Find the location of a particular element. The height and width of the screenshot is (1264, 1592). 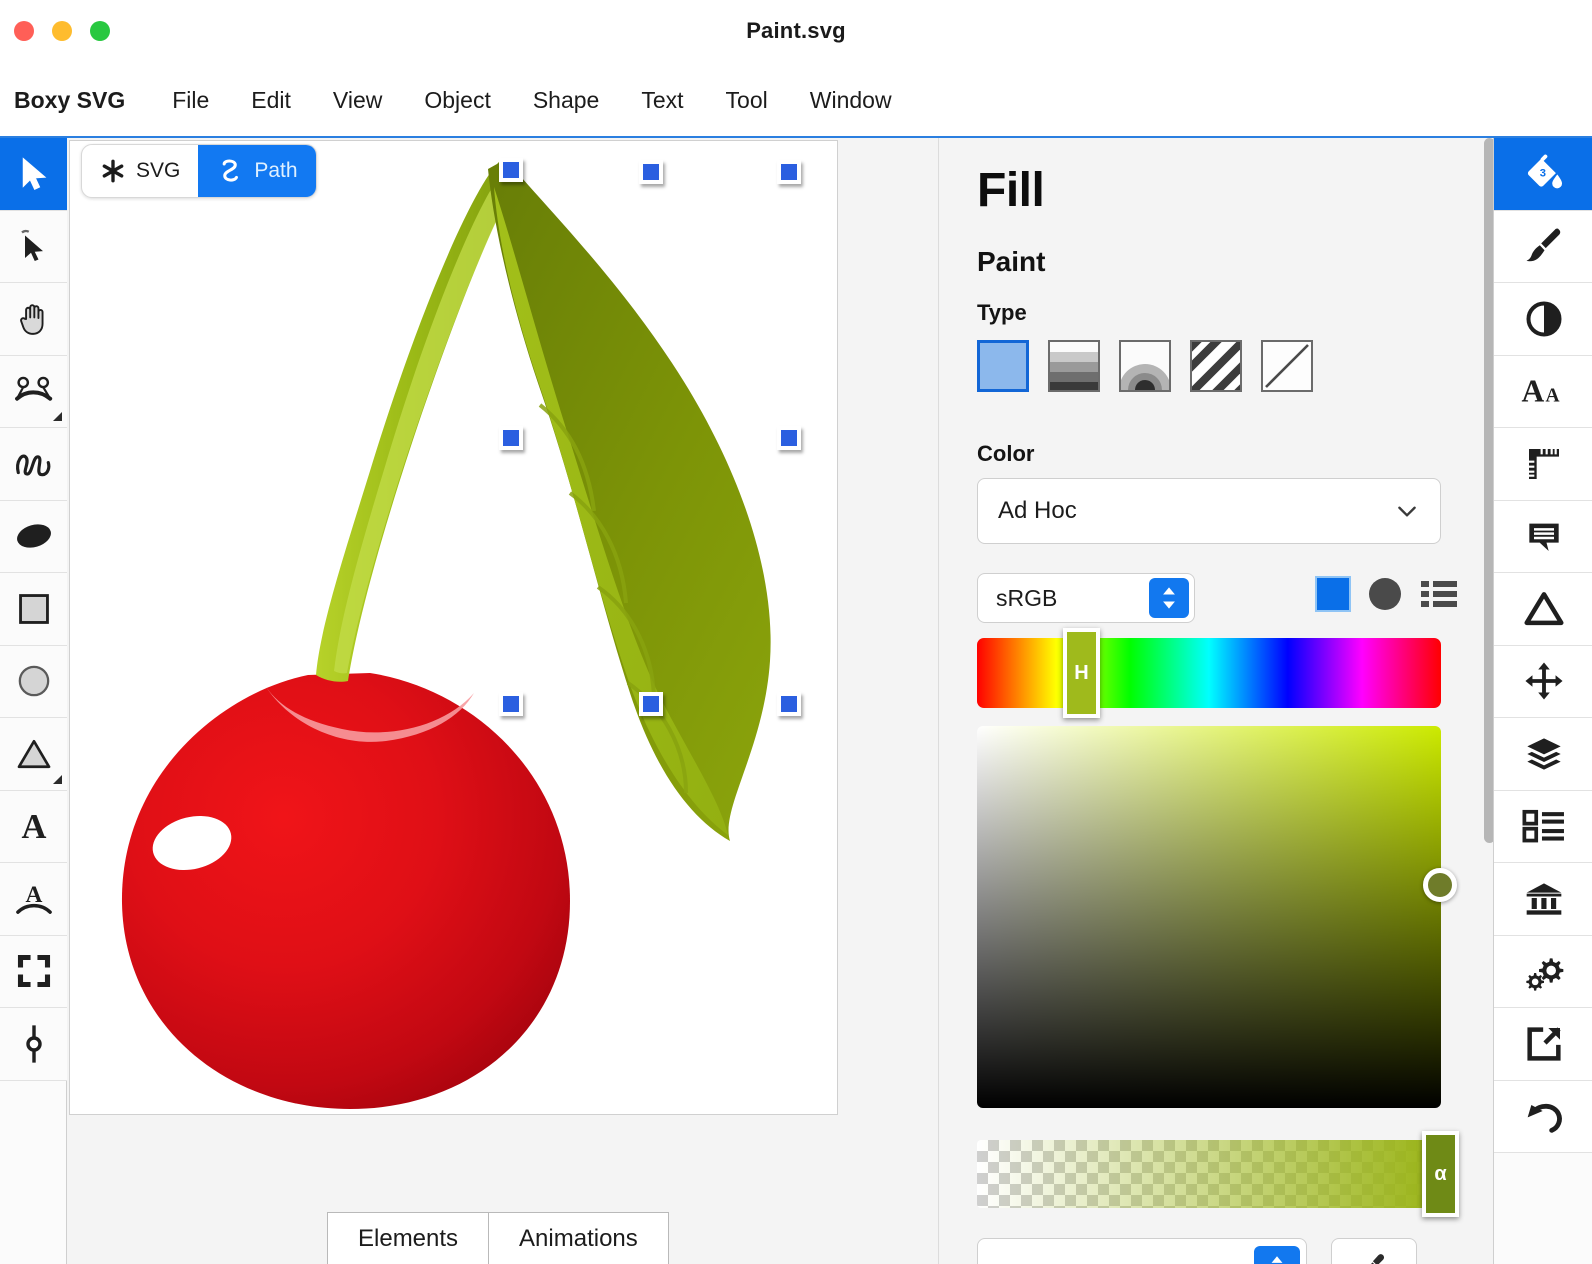

hue-slider-handle: H is located at coordinates (1081, 673).